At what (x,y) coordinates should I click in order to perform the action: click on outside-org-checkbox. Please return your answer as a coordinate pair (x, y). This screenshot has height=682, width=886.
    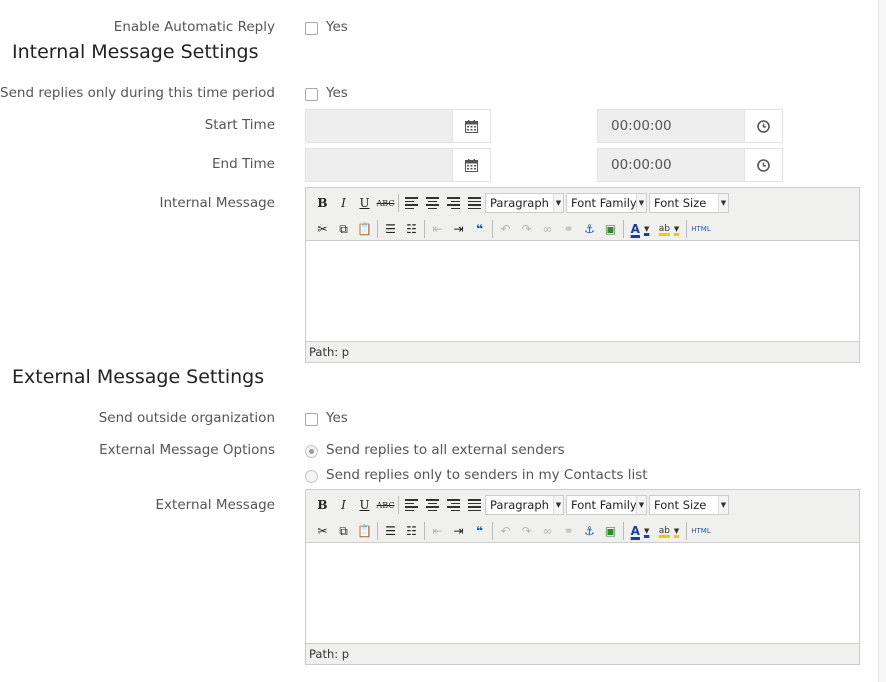
    Looking at the image, I should click on (311, 419).